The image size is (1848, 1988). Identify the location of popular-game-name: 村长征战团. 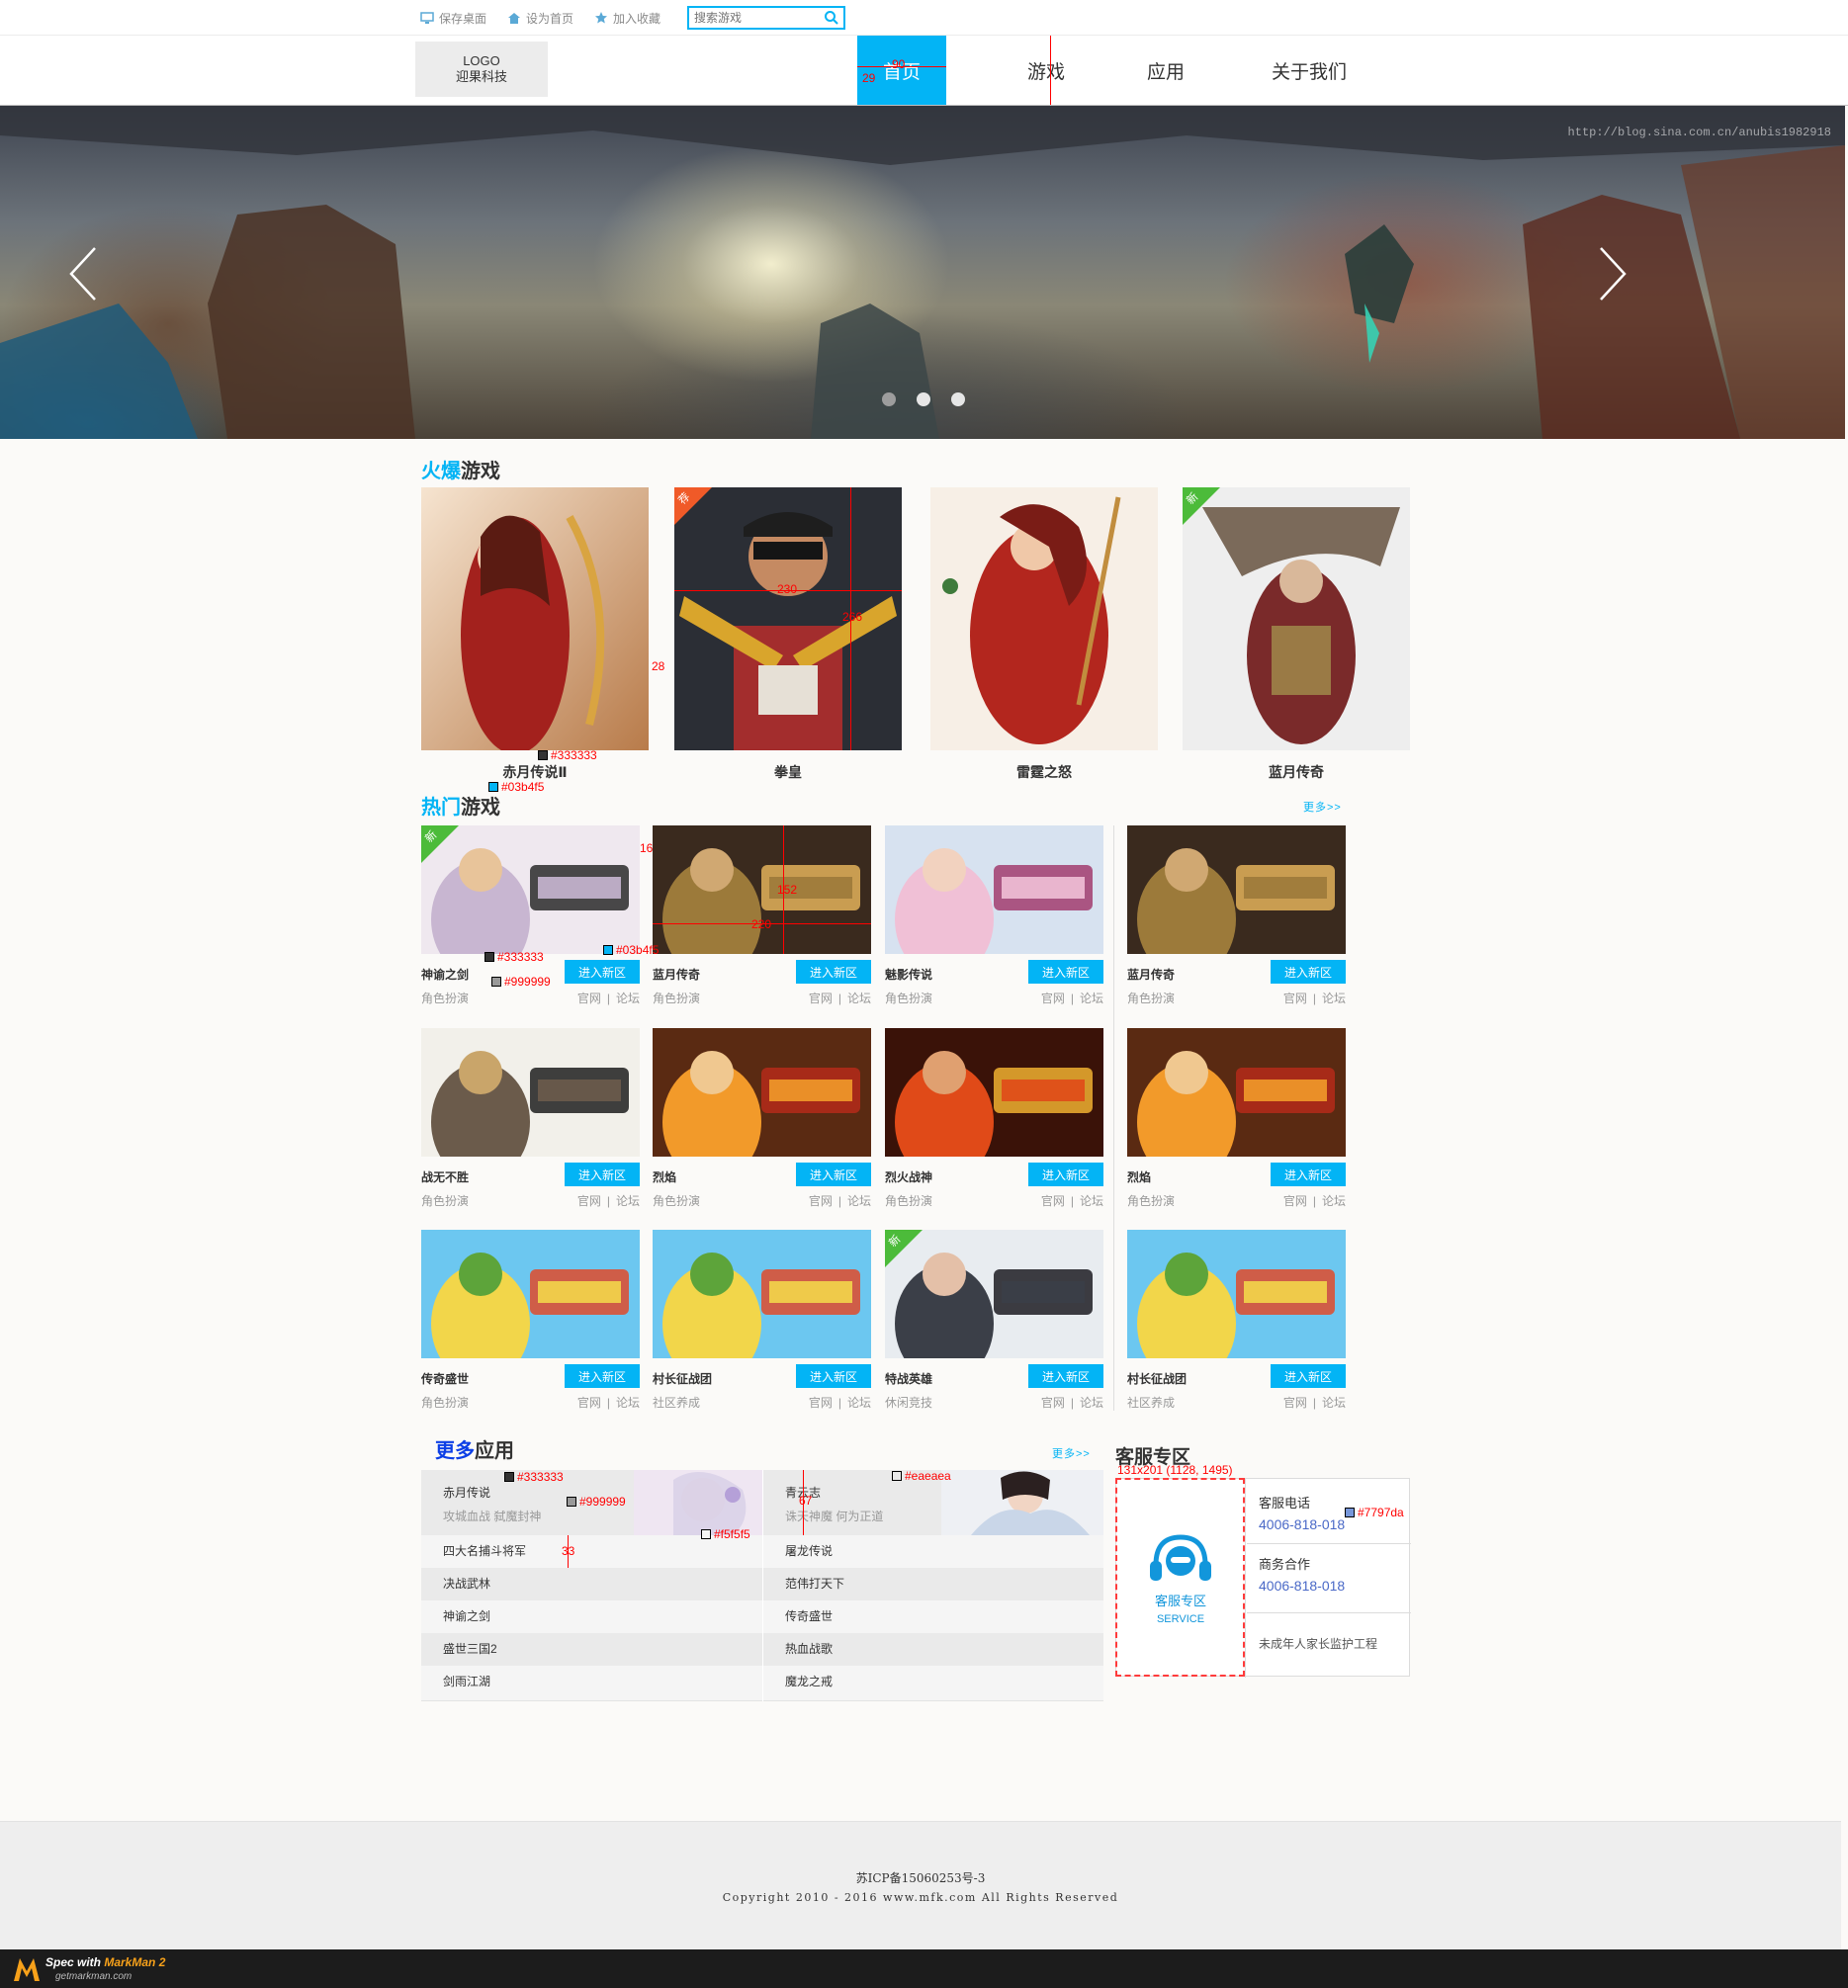
(1157, 1378).